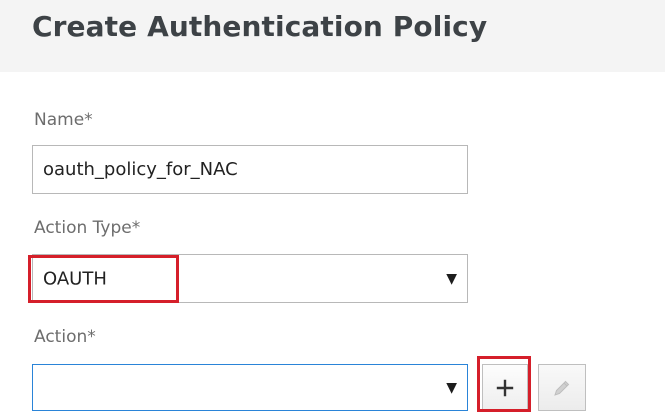 This screenshot has height=412, width=665. I want to click on page-title: Create Authentication Policy, so click(260, 26).